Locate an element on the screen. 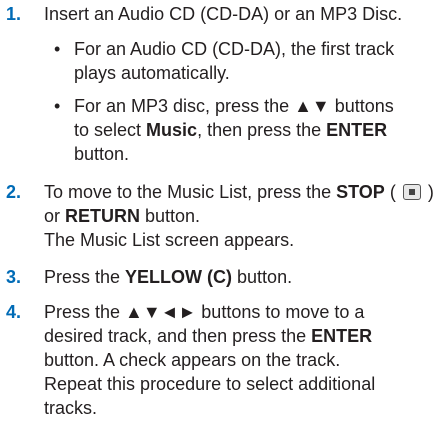 This screenshot has width=444, height=424. step-number: 1. is located at coordinates (14, 14).